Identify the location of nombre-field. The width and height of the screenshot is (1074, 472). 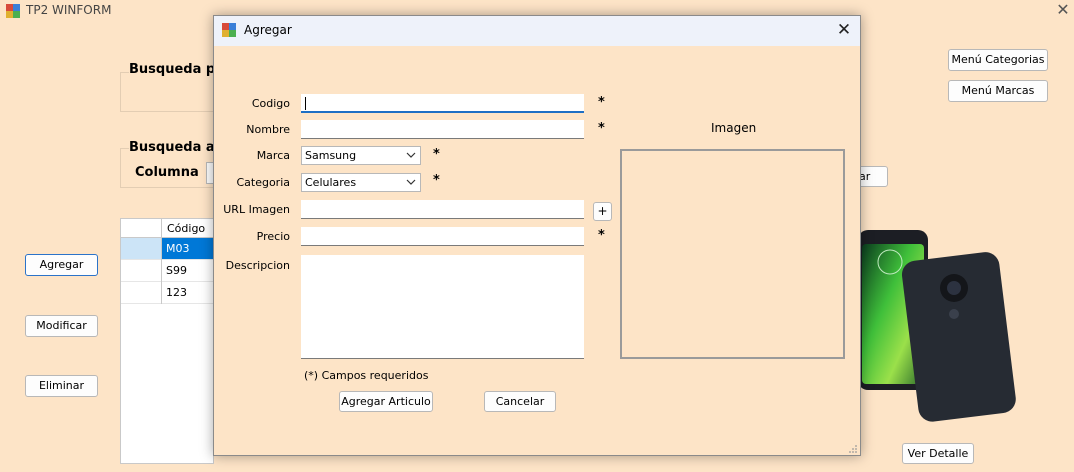
(442, 129).